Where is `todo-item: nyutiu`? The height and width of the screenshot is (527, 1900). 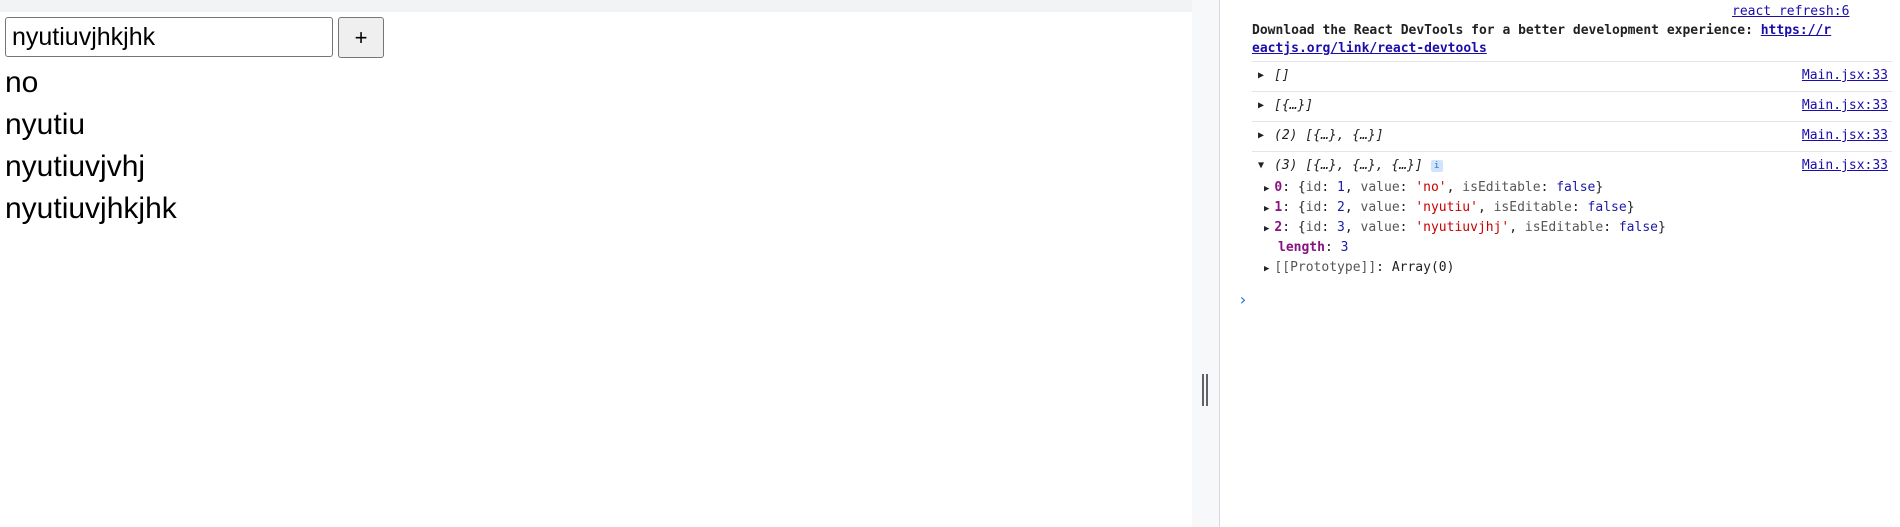
todo-item: nyutiu is located at coordinates (45, 124).